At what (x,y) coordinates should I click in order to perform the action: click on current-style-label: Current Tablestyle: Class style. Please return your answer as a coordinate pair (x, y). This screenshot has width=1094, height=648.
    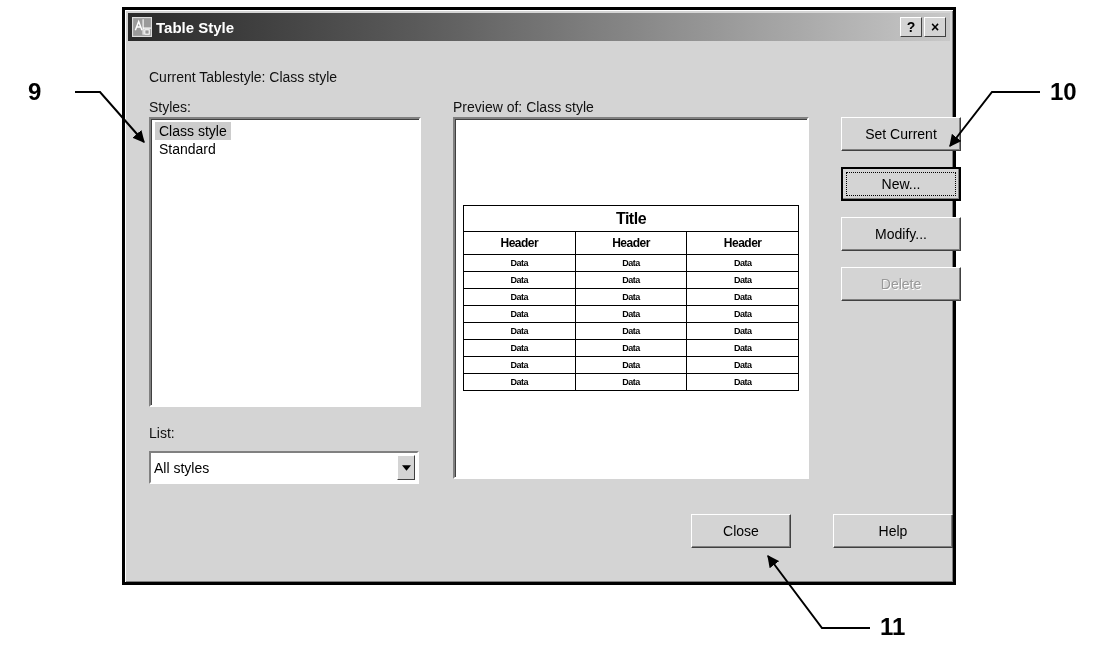
    Looking at the image, I should click on (244, 78).